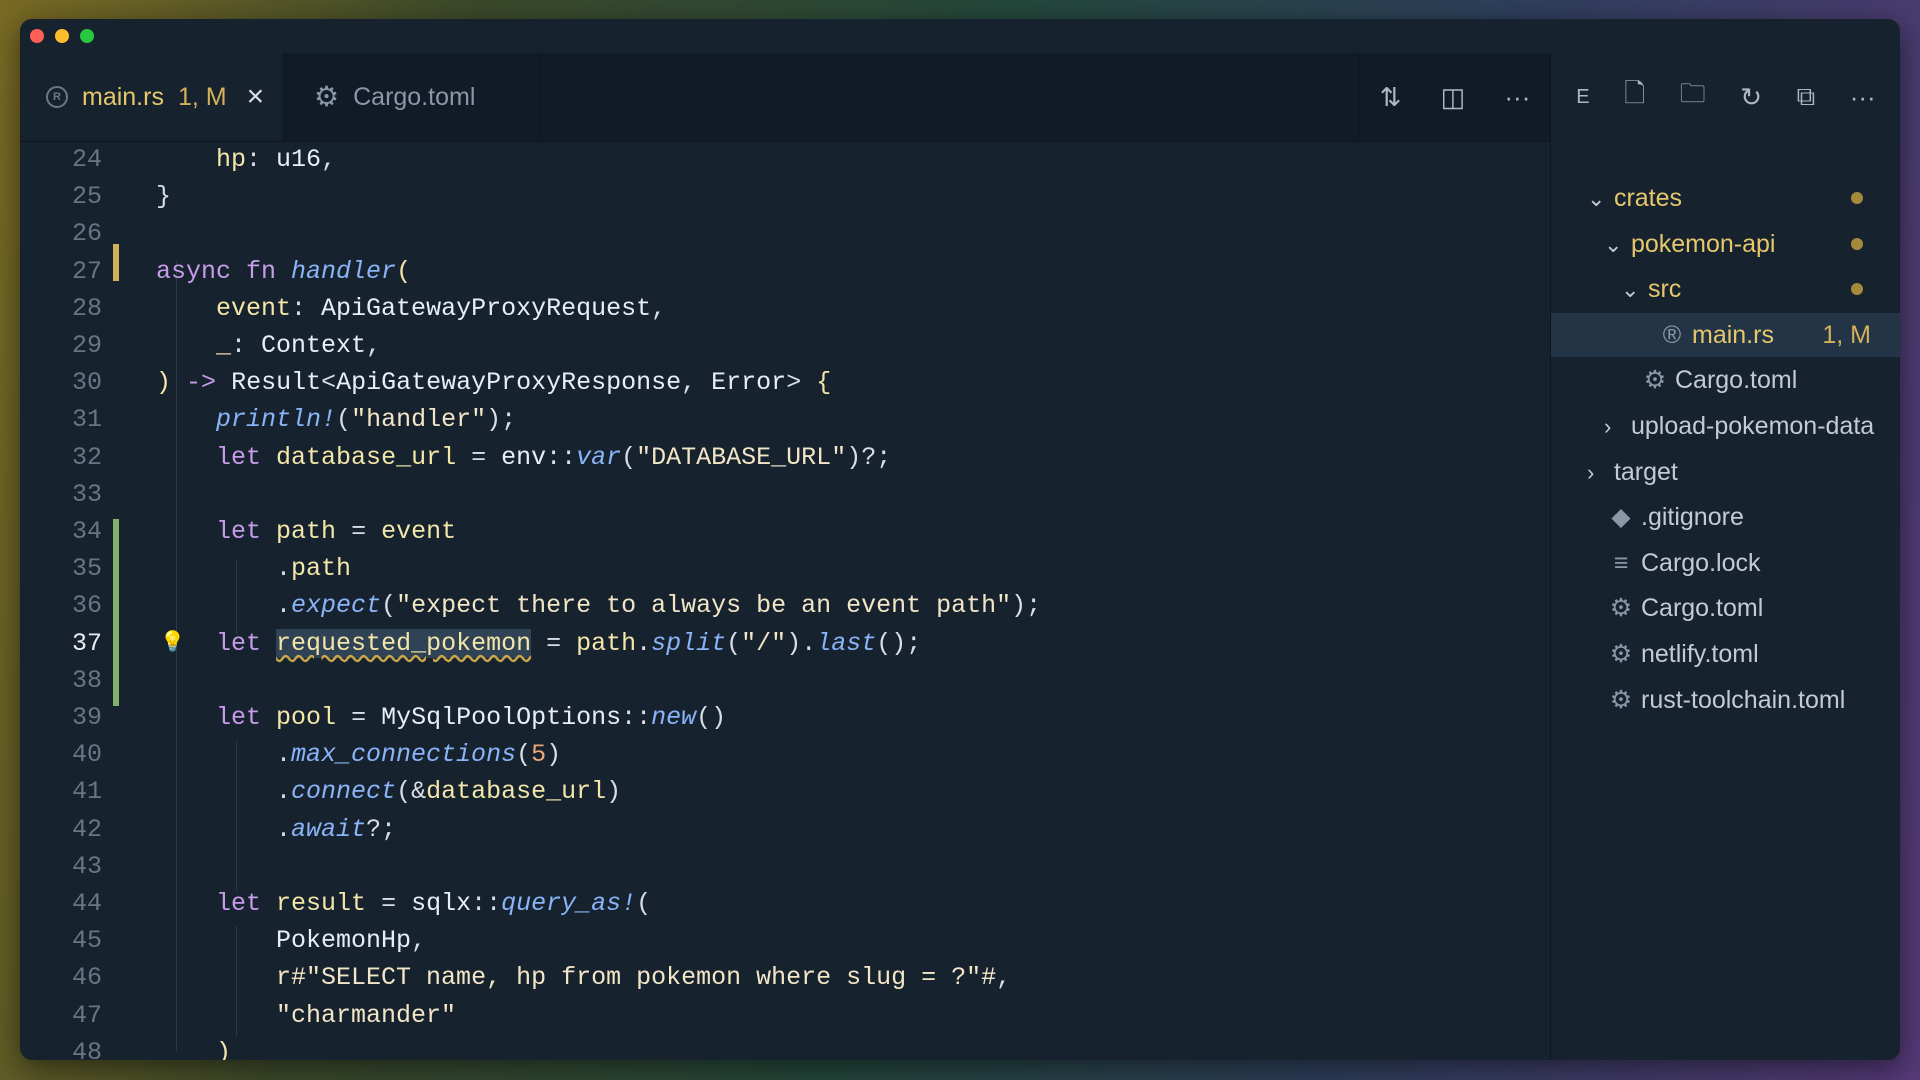 The height and width of the screenshot is (1080, 1920). Describe the element at coordinates (86, 941) in the screenshot. I see `line-number: 45` at that location.